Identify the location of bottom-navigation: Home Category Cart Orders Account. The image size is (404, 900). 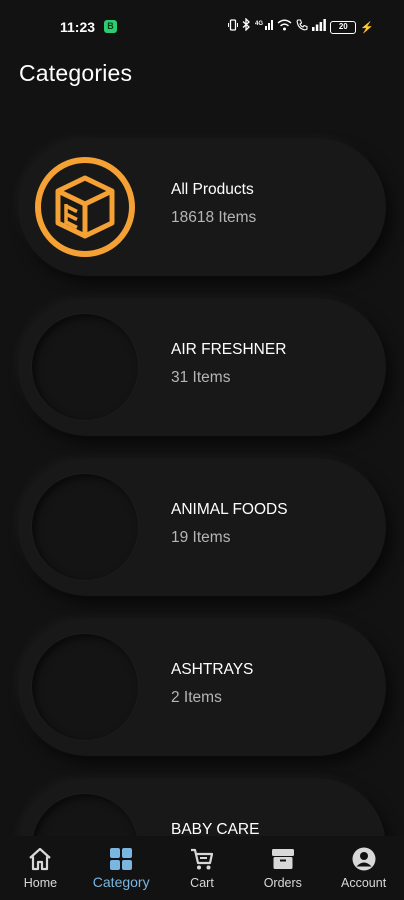
(202, 868).